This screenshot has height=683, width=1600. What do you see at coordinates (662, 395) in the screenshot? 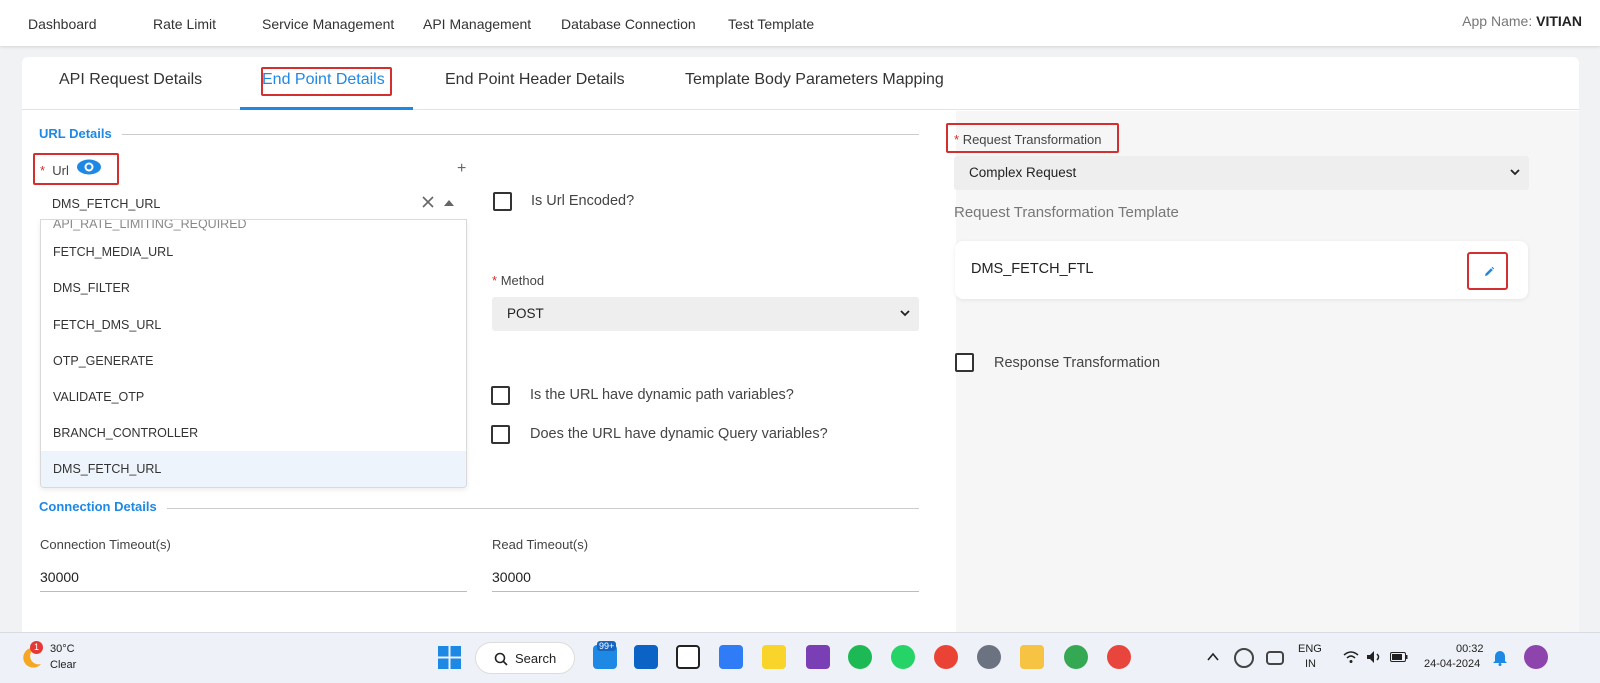
I see `dynamic-path-label: Is the URL have dynamic path variables?` at bounding box center [662, 395].